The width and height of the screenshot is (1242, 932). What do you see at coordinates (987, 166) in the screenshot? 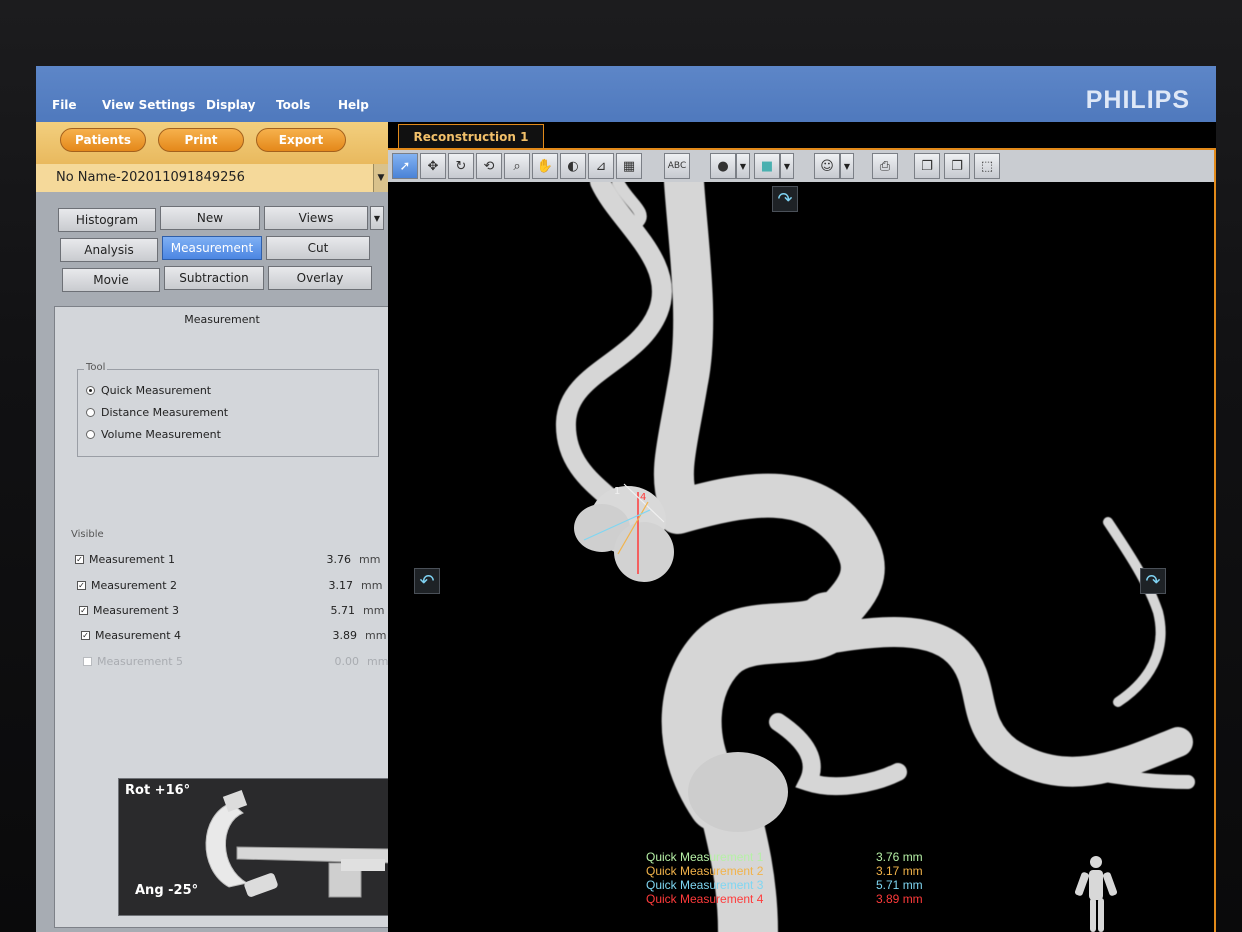
I see `cube-icon: ⬚` at bounding box center [987, 166].